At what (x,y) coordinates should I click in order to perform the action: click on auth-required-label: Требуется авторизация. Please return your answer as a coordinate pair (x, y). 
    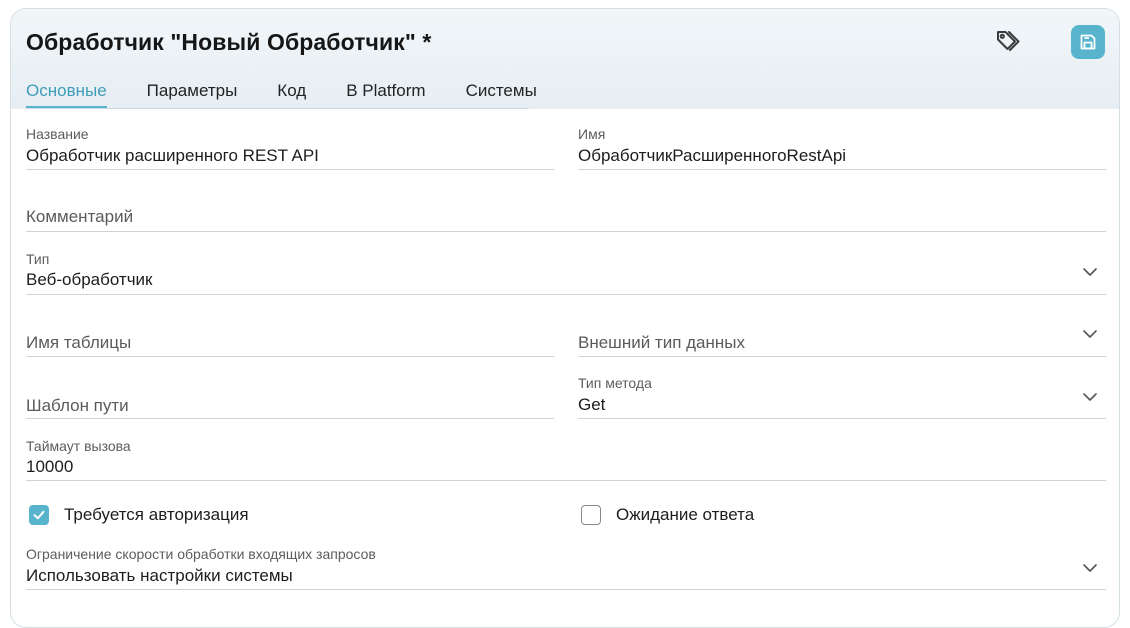
    Looking at the image, I should click on (156, 514).